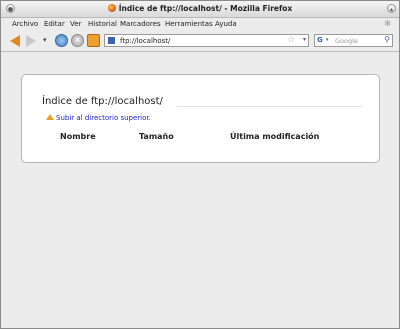  I want to click on column-header-modified: Última modificación, so click(274, 136).